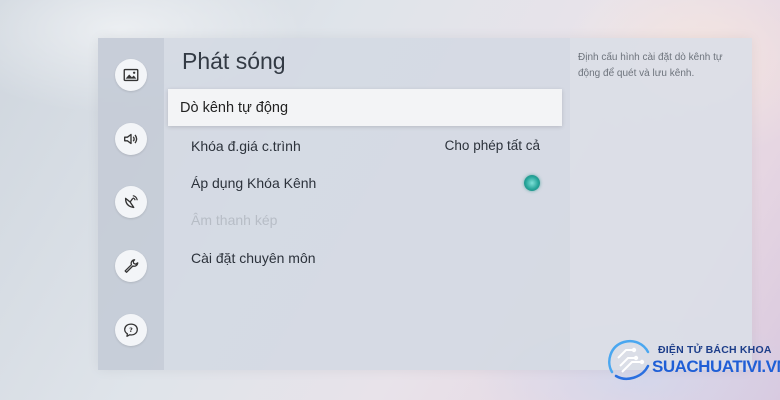 The width and height of the screenshot is (780, 400). I want to click on menu-title: Phát sóng, so click(234, 61).